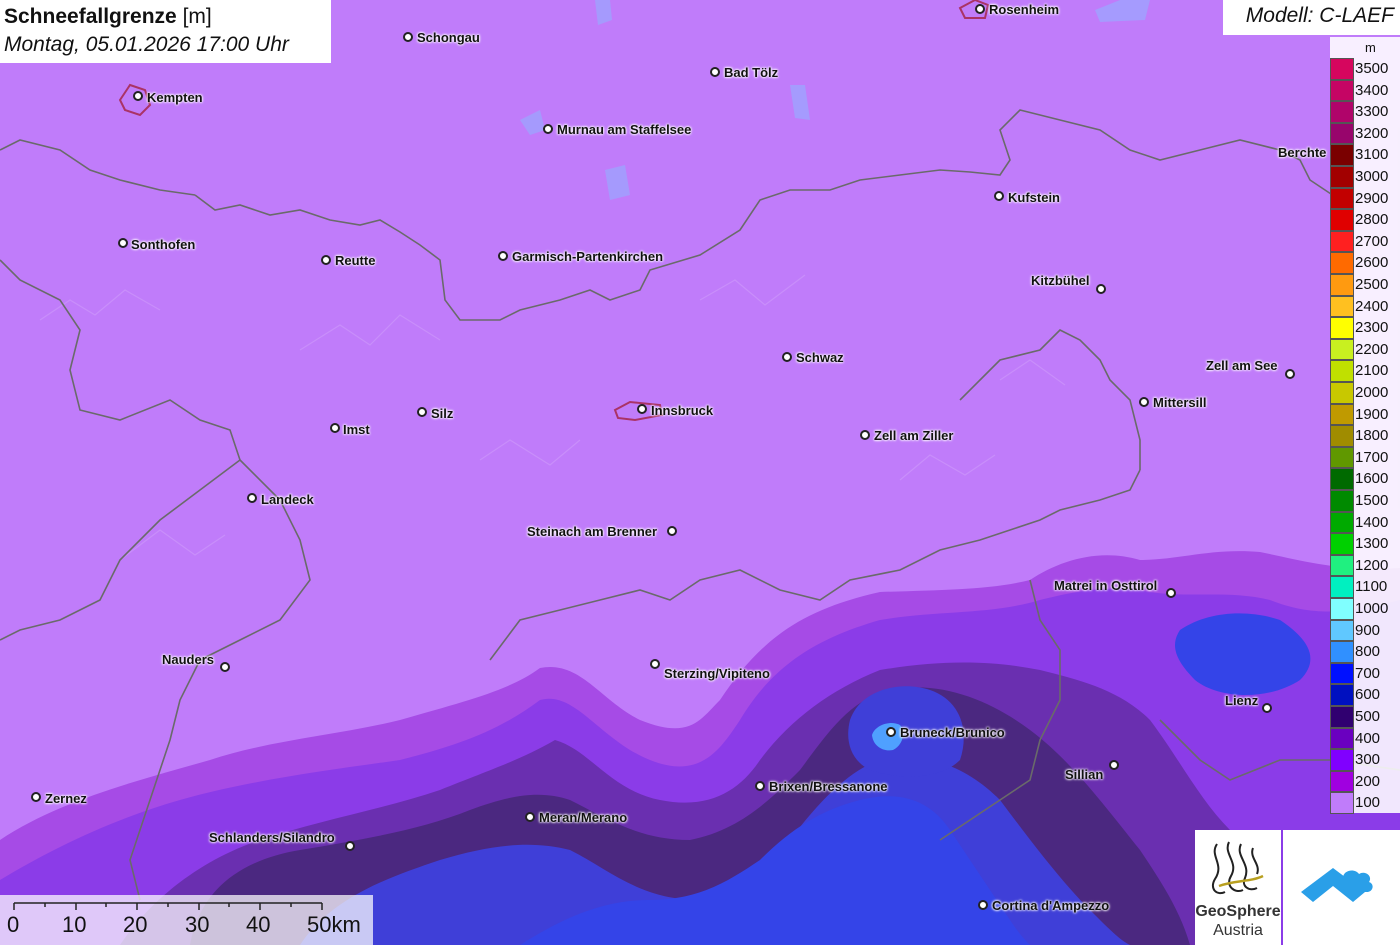  I want to click on legend-label: 600, so click(1368, 695).